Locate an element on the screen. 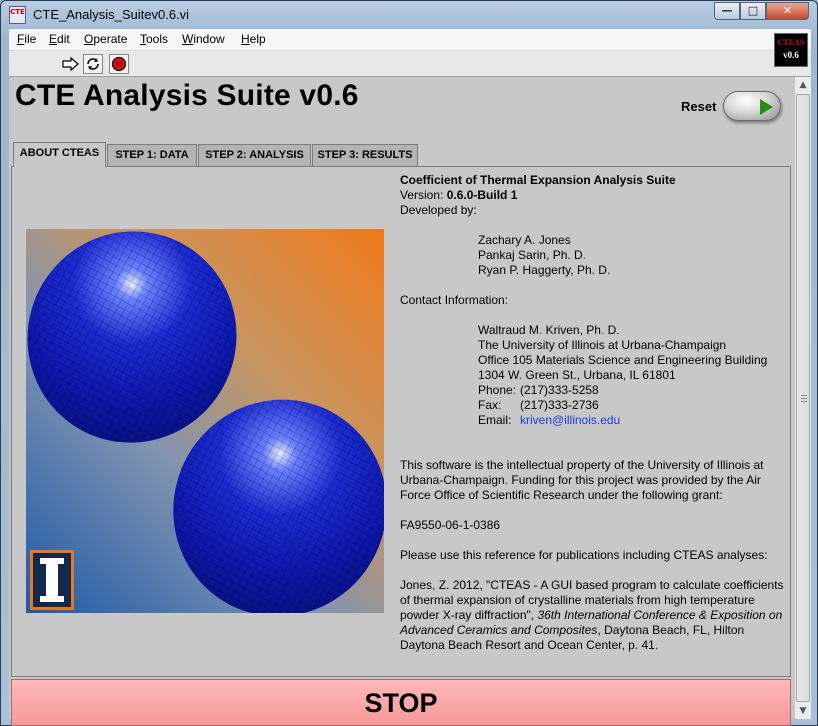 This screenshot has width=818, height=726. reset-label: Reset is located at coordinates (699, 106).